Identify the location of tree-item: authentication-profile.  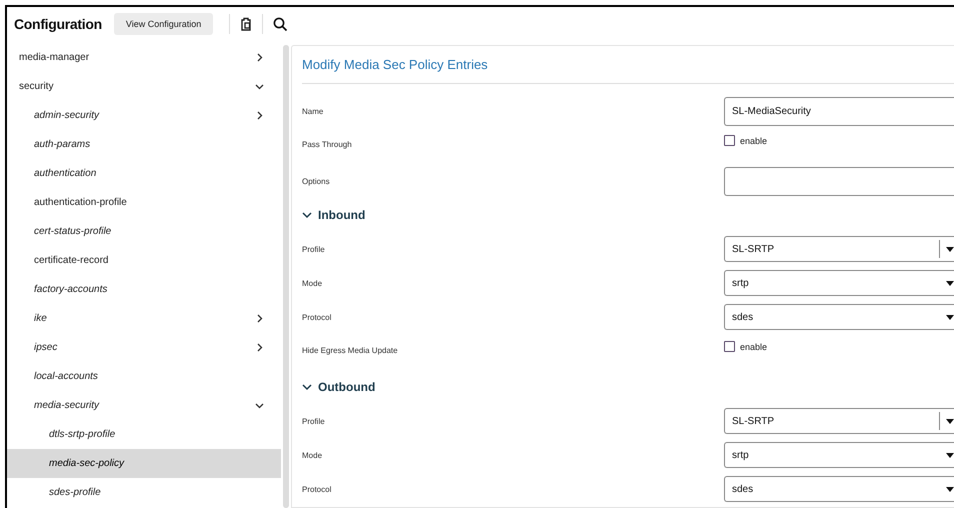
(144, 202).